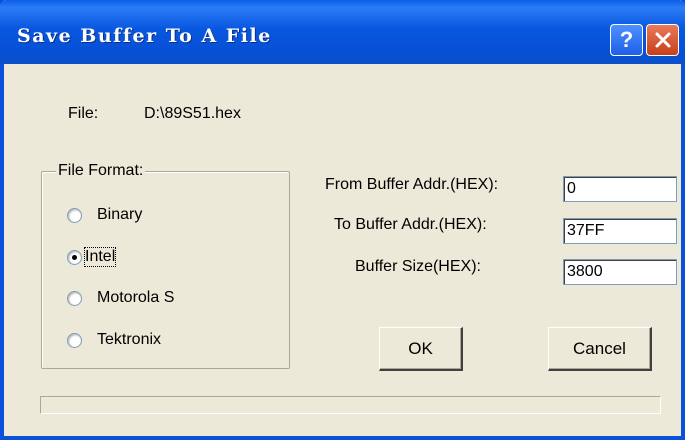 The width and height of the screenshot is (685, 440). Describe the element at coordinates (350, 405) in the screenshot. I see `progress-bar` at that location.